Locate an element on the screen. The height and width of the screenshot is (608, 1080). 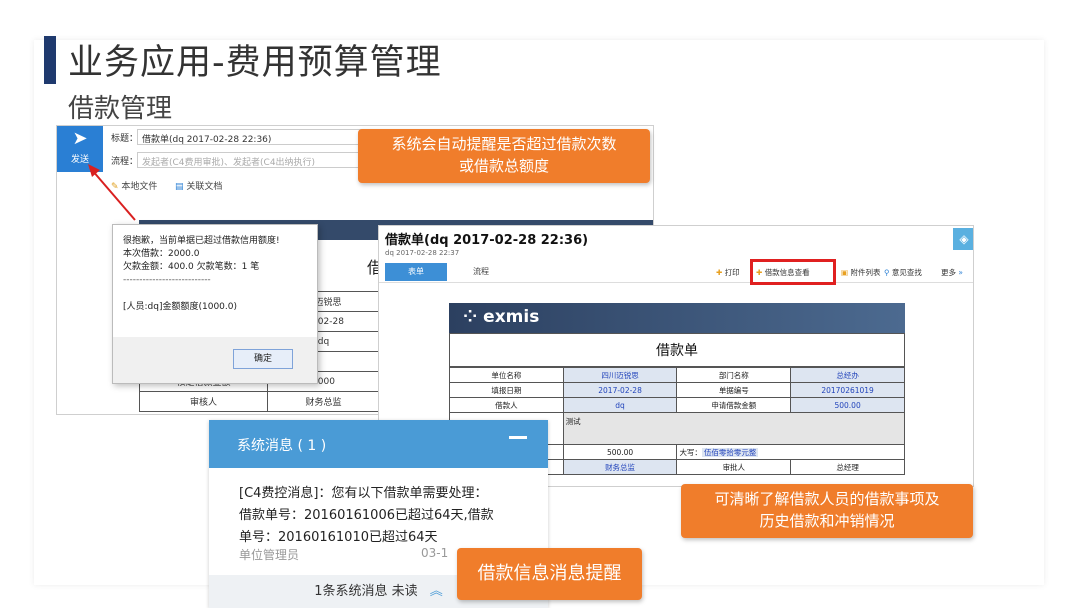
more-button: 更多 » is located at coordinates (952, 272).